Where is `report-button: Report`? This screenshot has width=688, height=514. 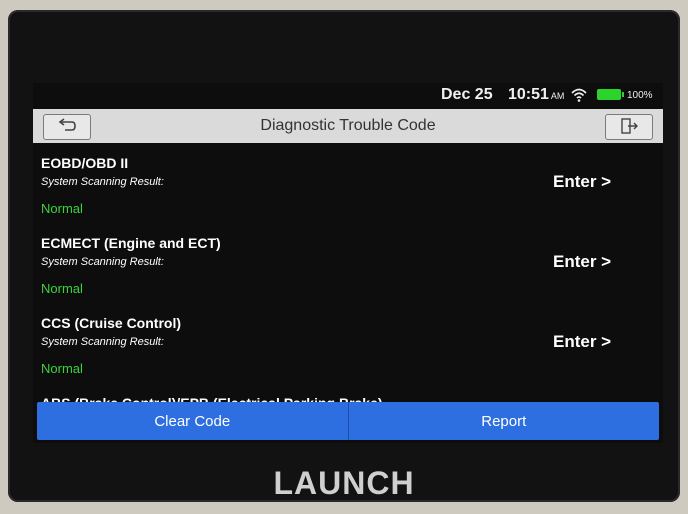
report-button: Report is located at coordinates (503, 421).